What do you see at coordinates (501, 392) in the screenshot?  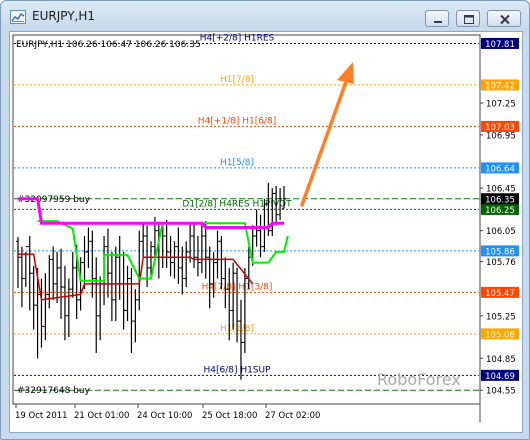 I see `price-tick-label: 104.55` at bounding box center [501, 392].